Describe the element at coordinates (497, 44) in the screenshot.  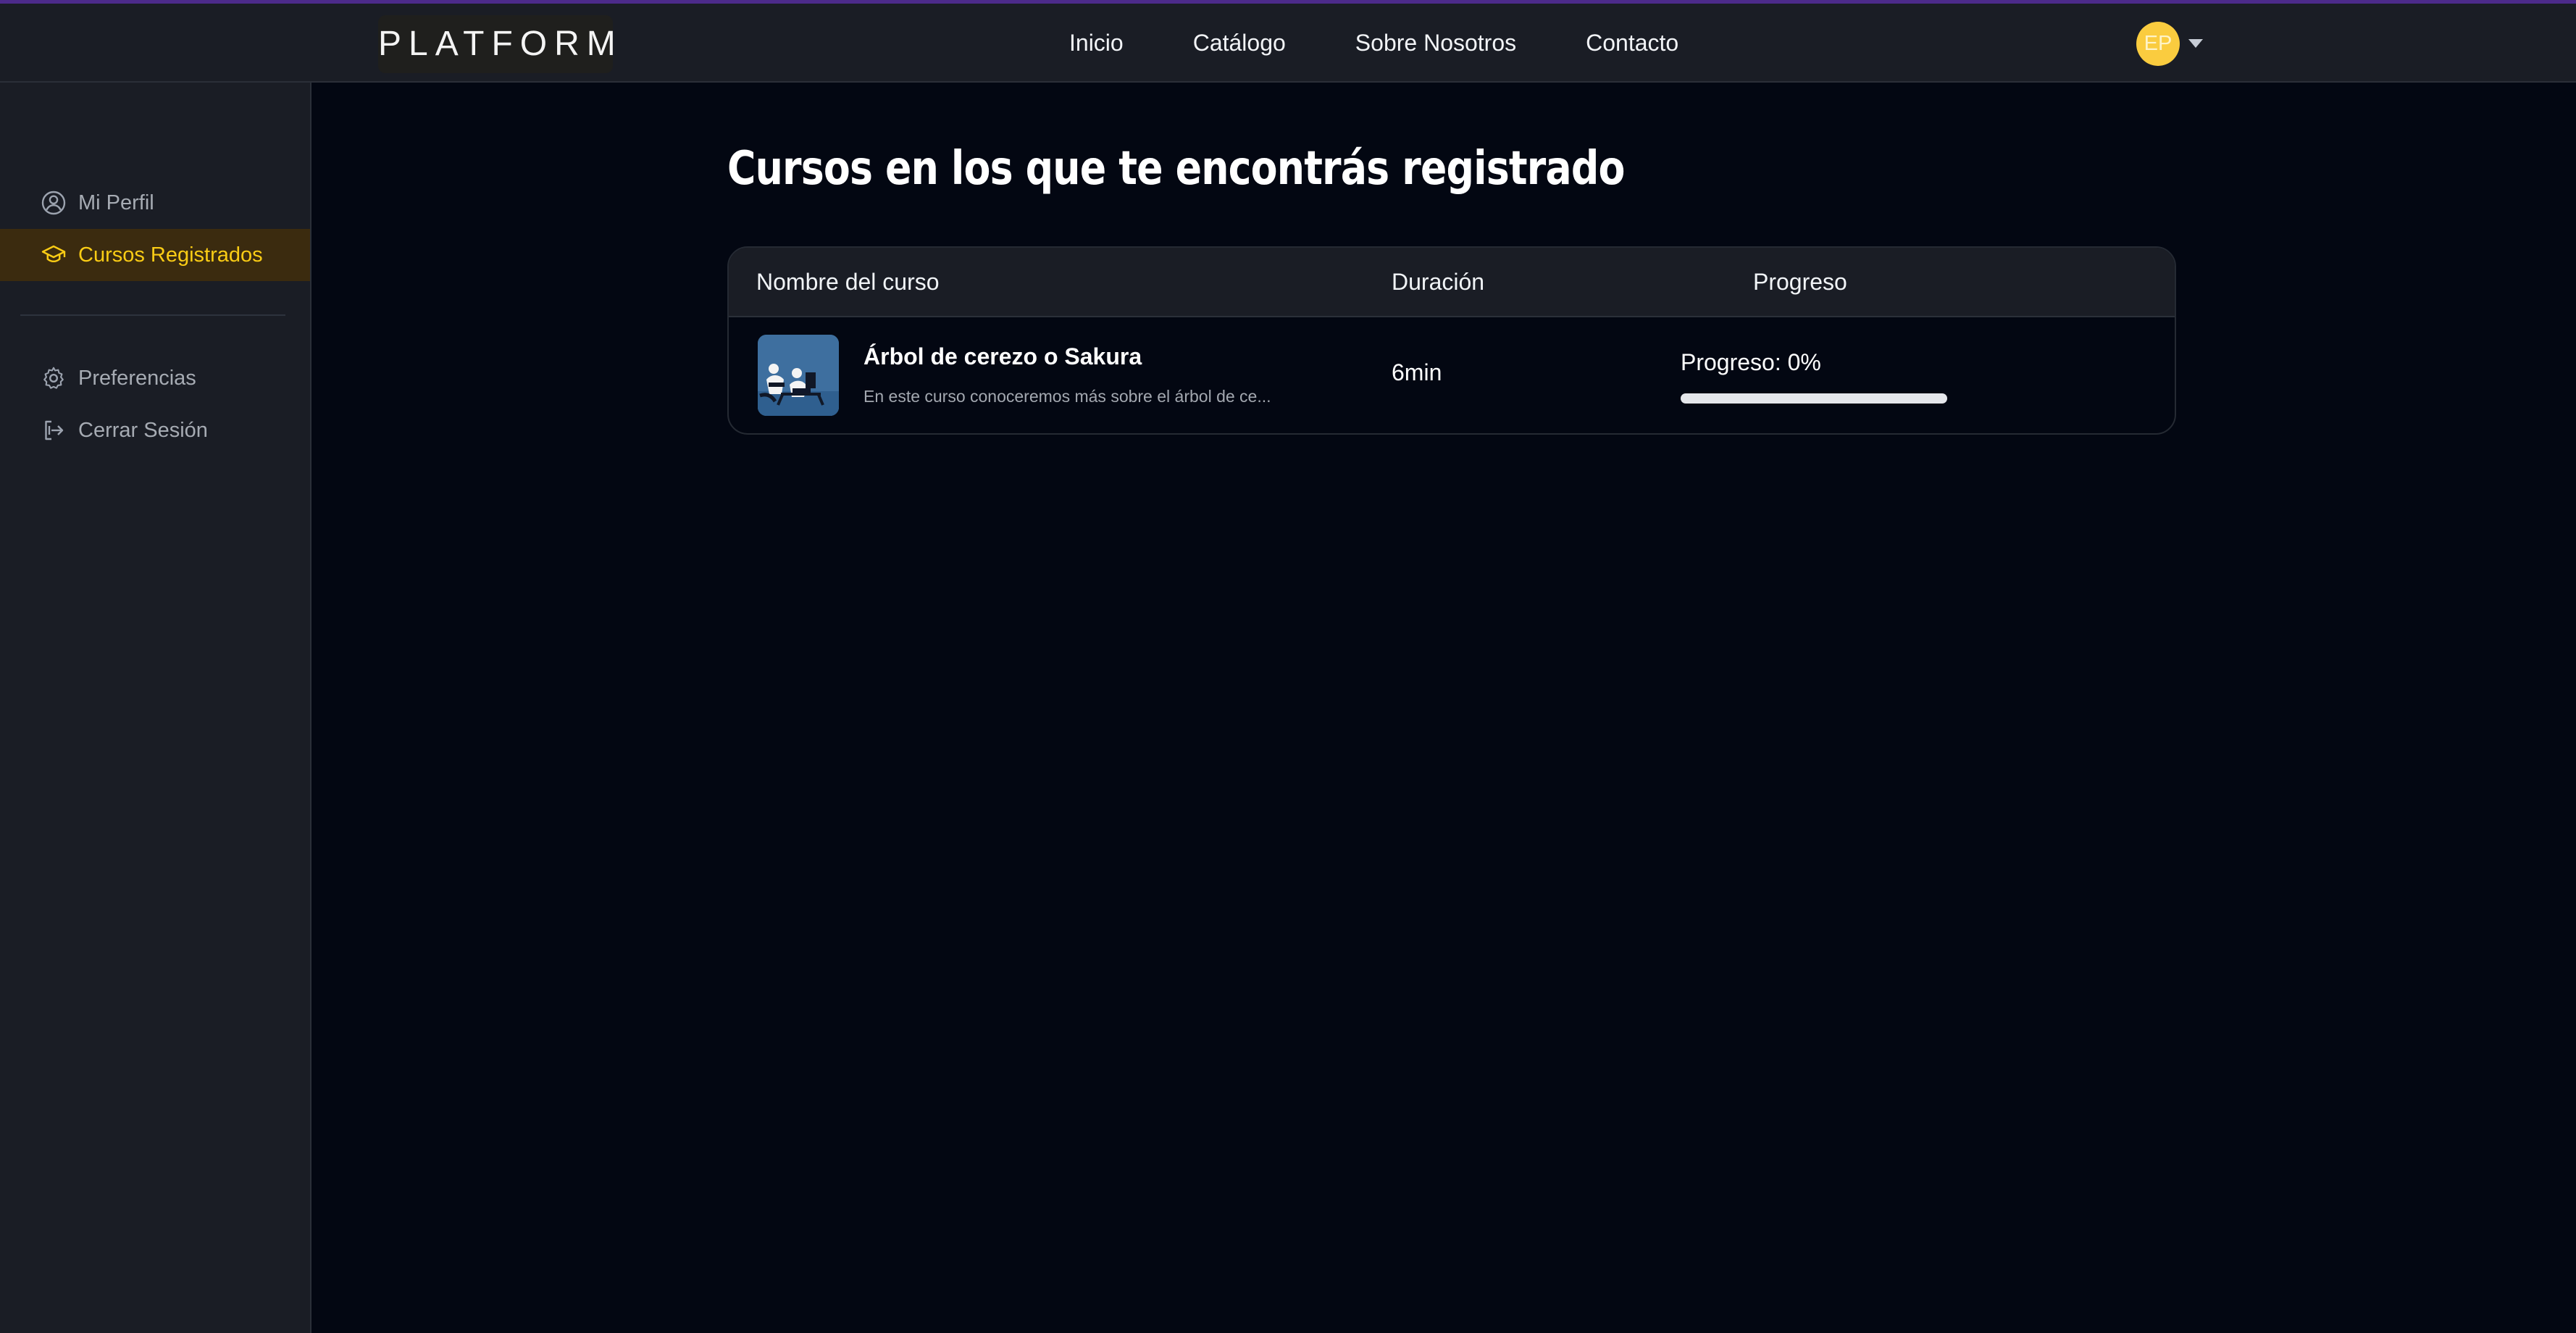
I see `platform-logo: PLATFORM` at that location.